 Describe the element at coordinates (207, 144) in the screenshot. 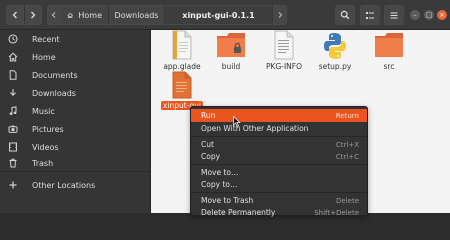

I see `menu-item-label: Cut` at that location.